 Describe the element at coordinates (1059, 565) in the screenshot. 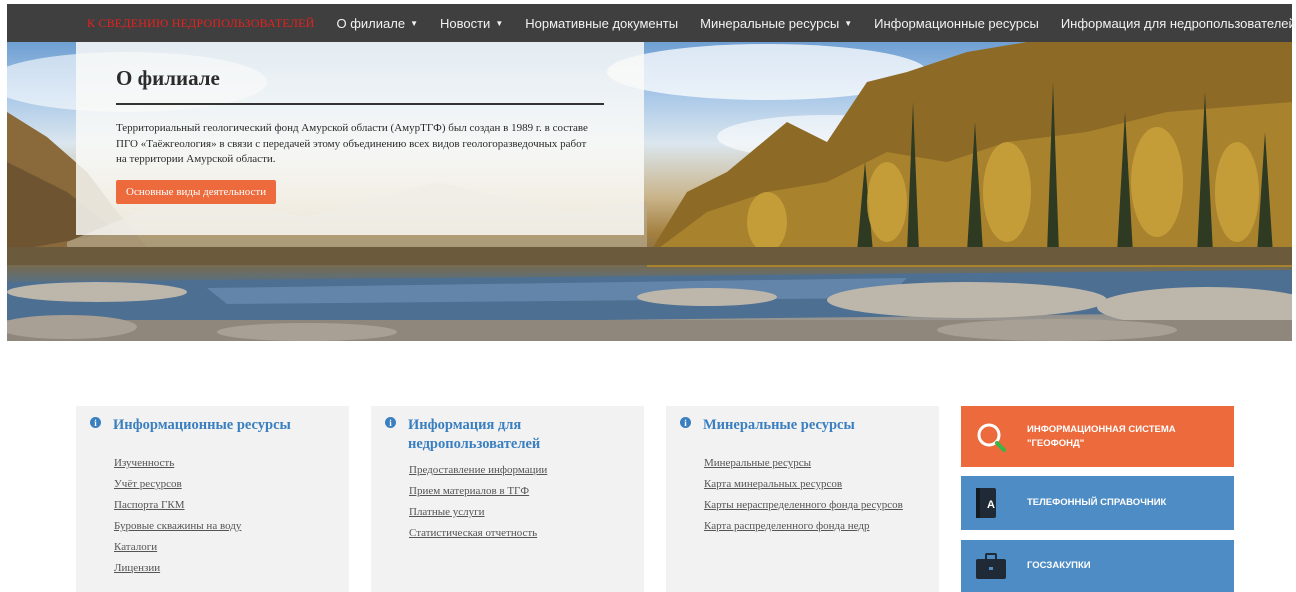

I see `tile-label: ГОСЗАКУПКИ` at that location.